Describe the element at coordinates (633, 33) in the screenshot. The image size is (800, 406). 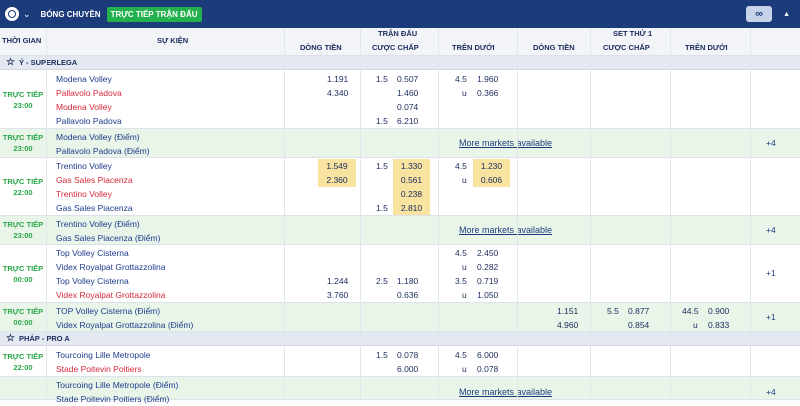
I see `header-set1: SET THỨ 1` at that location.